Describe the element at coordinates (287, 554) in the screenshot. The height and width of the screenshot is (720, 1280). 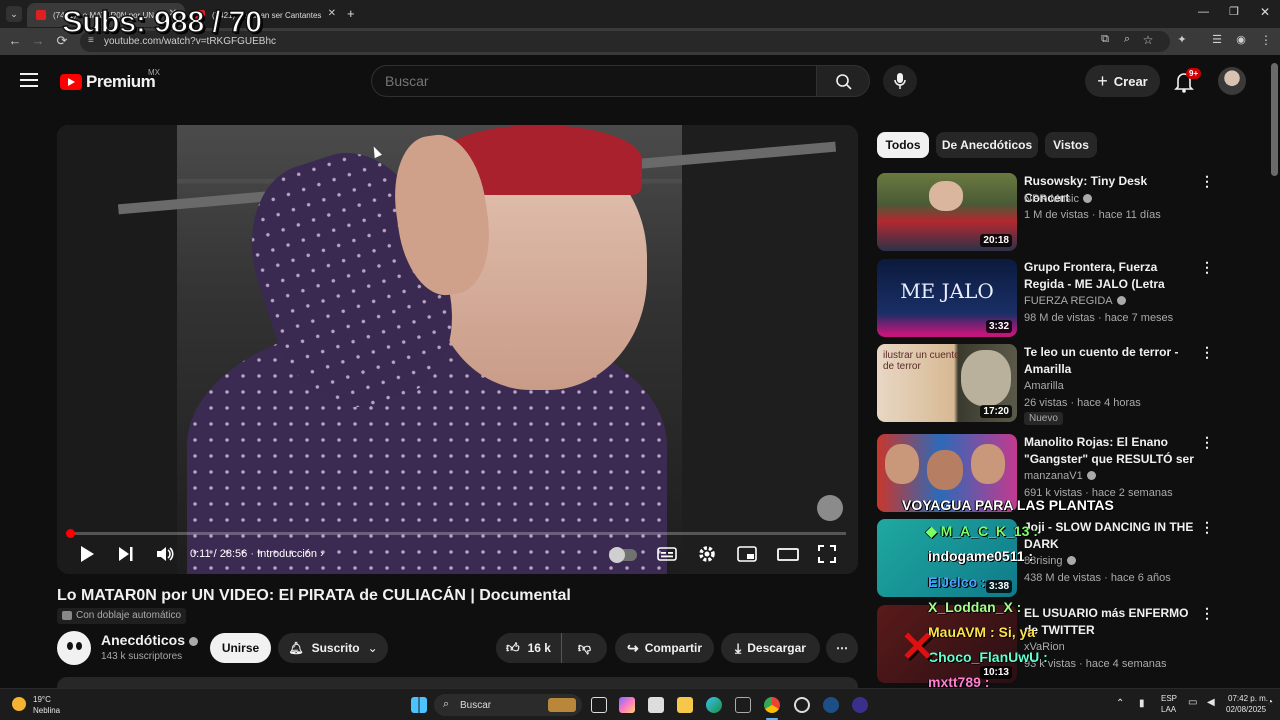
I see `chapter-title: Introducción` at that location.